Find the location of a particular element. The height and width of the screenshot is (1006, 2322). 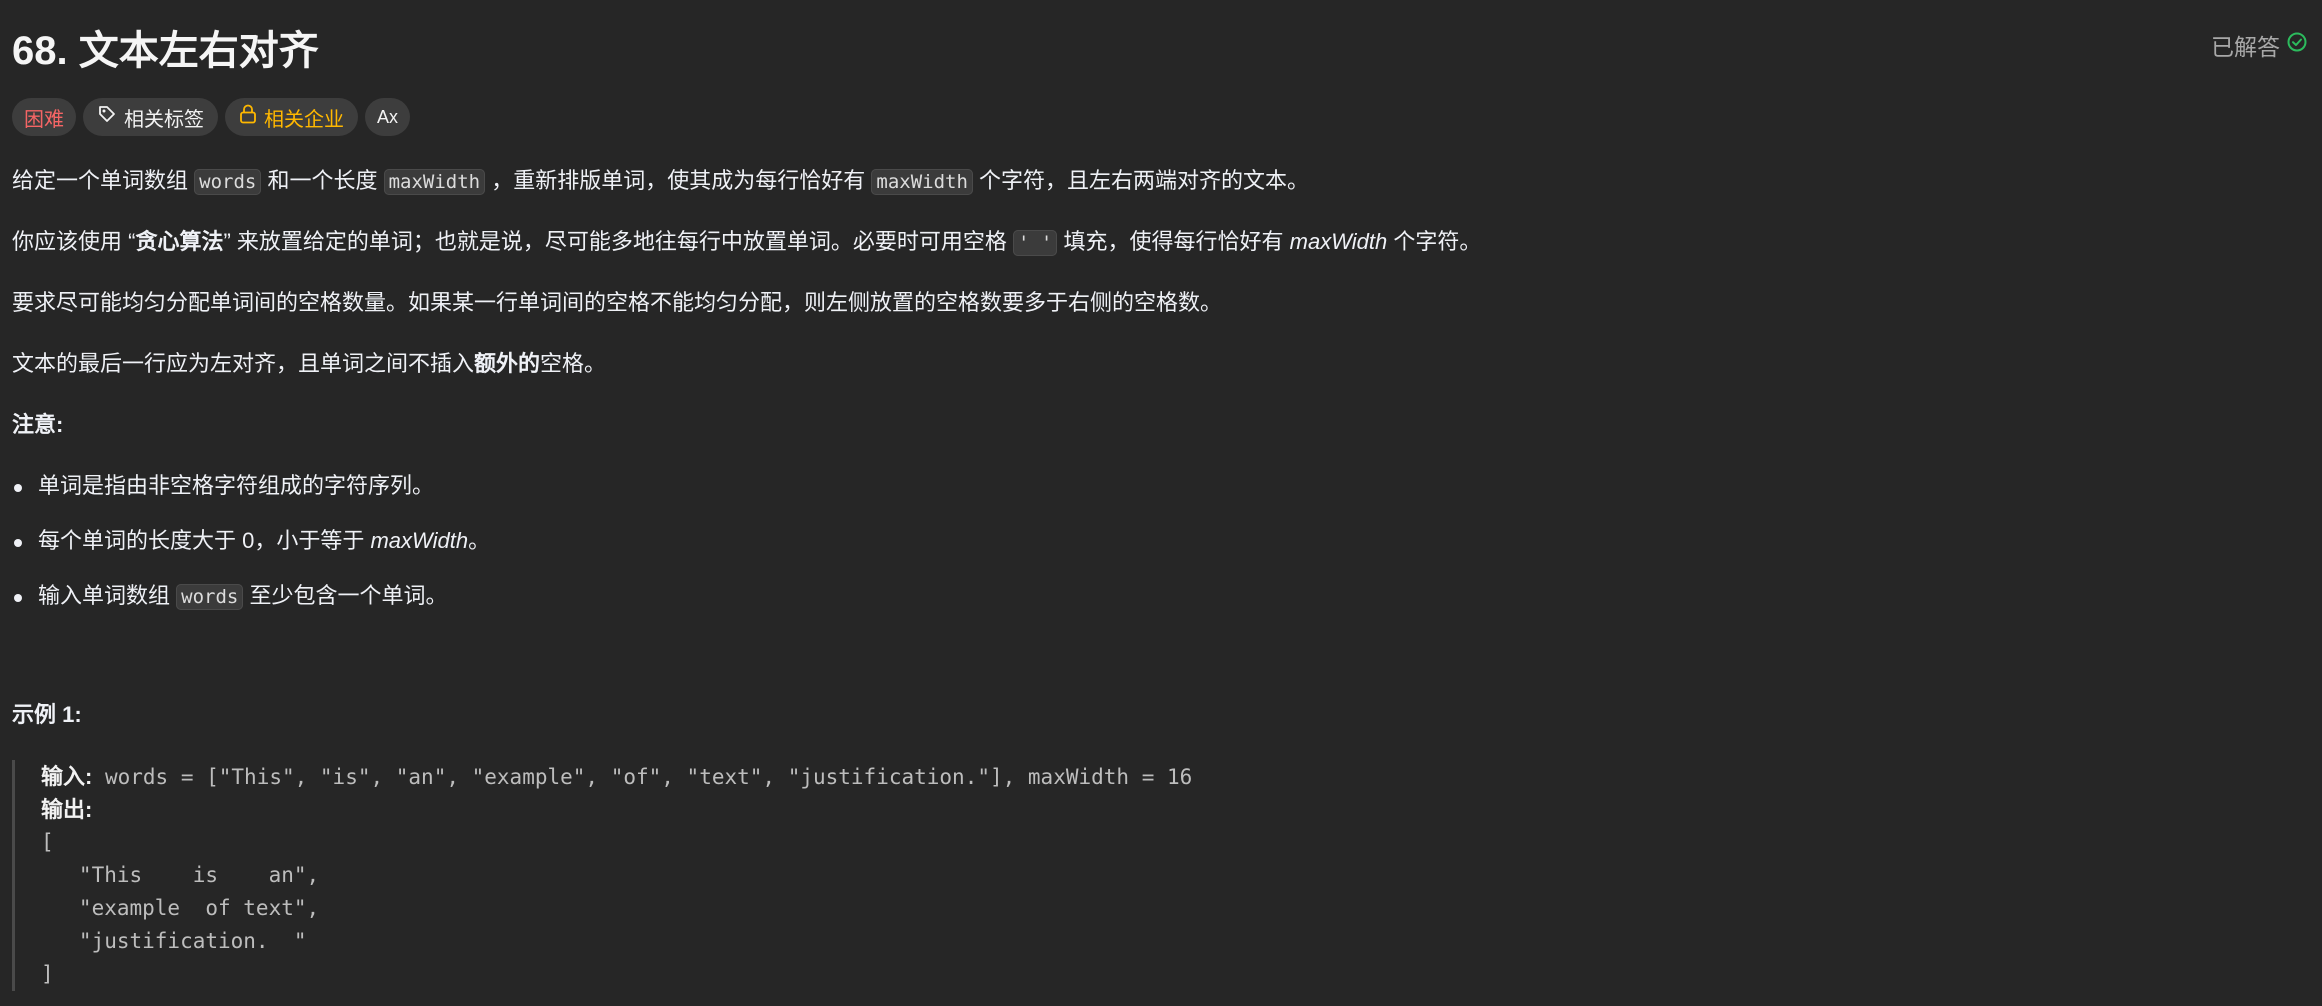

tag-bar: 困难 相关标签 相关企业 Ax is located at coordinates (211, 117).